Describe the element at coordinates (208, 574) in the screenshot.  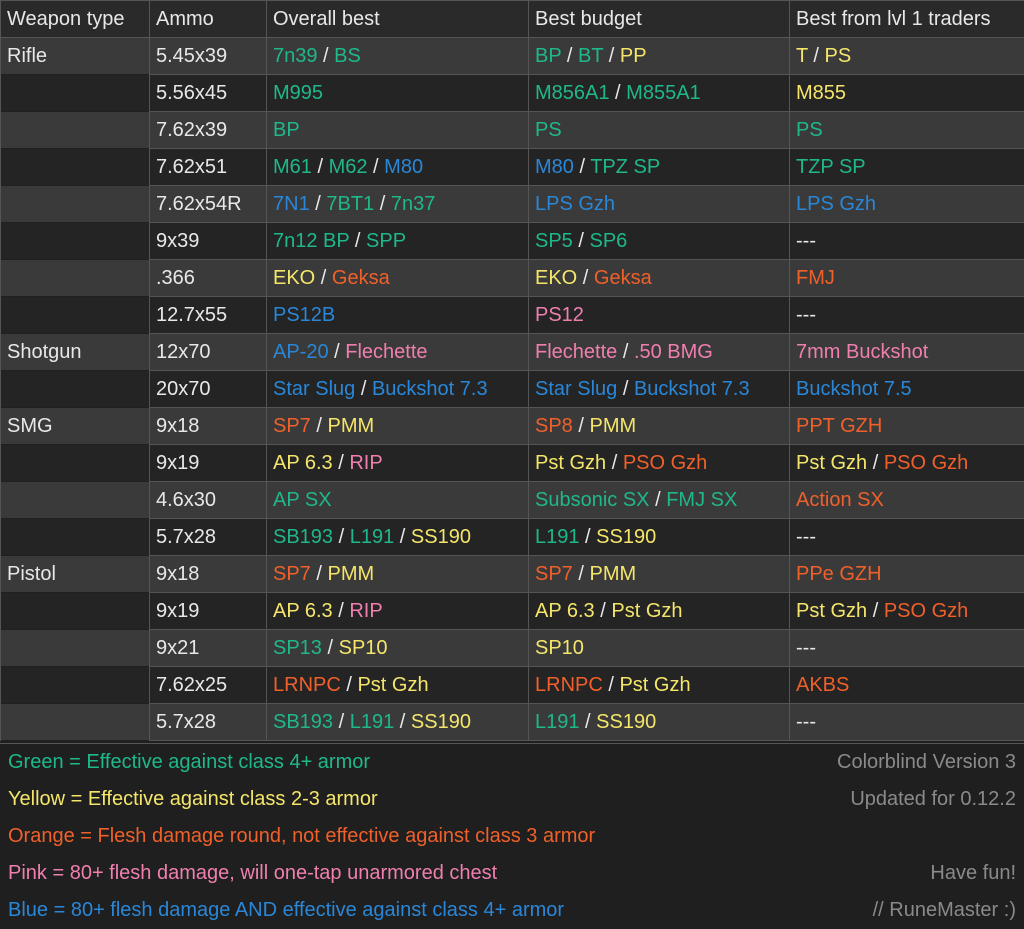
I see `ammo-caliber-cell: 9x18` at that location.